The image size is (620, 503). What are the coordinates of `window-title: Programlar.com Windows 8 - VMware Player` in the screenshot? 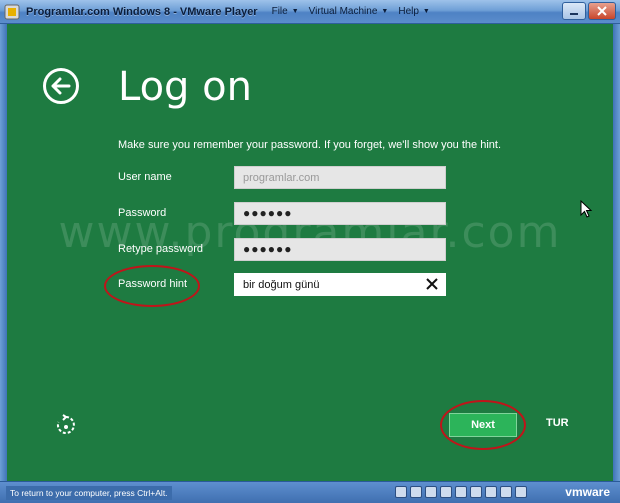 It's located at (142, 11).